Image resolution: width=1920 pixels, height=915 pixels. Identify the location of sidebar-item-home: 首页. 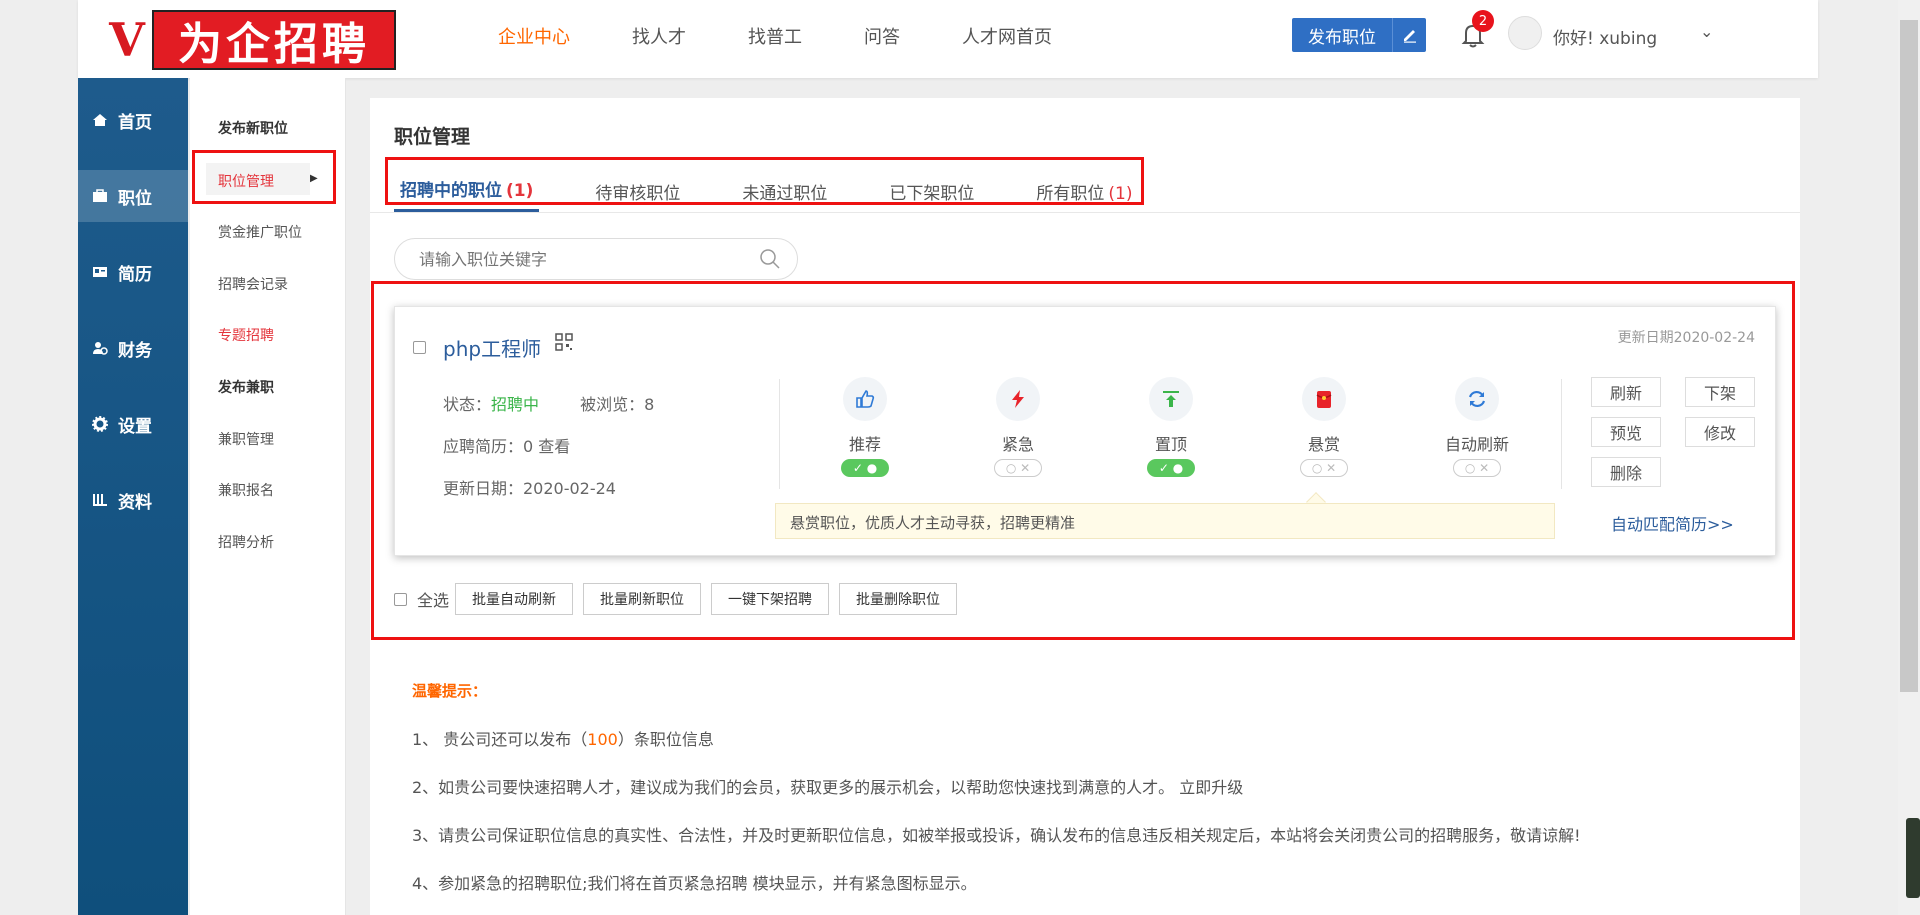
(133, 120).